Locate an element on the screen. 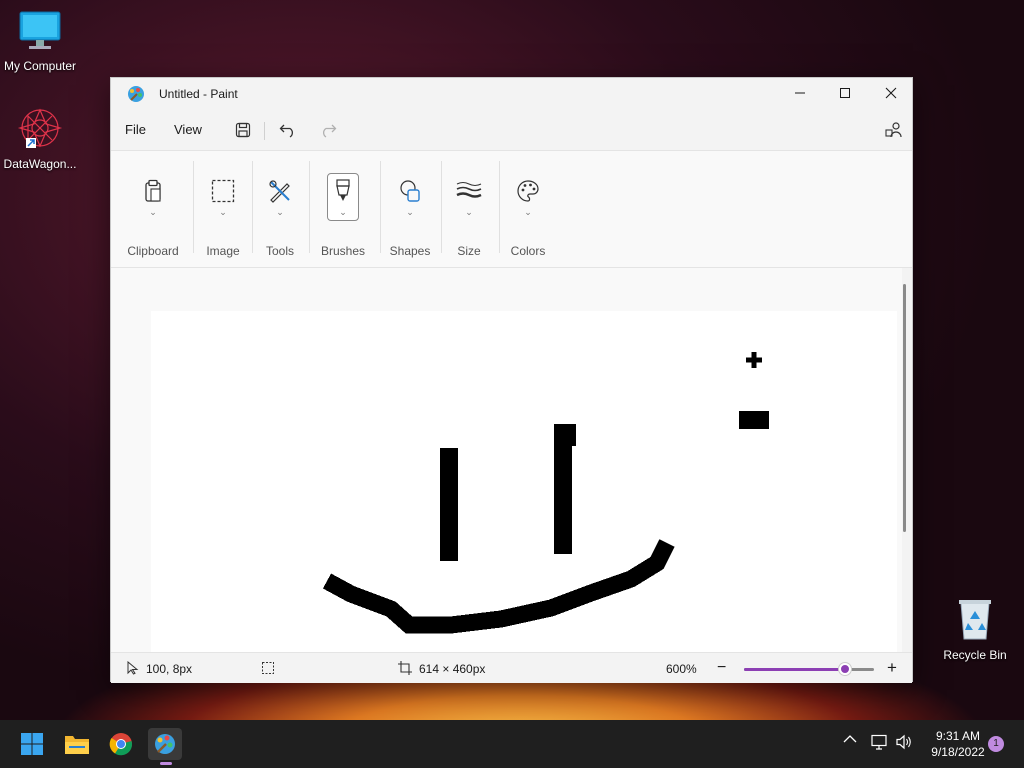  zoom-slider-fill is located at coordinates (795, 669).